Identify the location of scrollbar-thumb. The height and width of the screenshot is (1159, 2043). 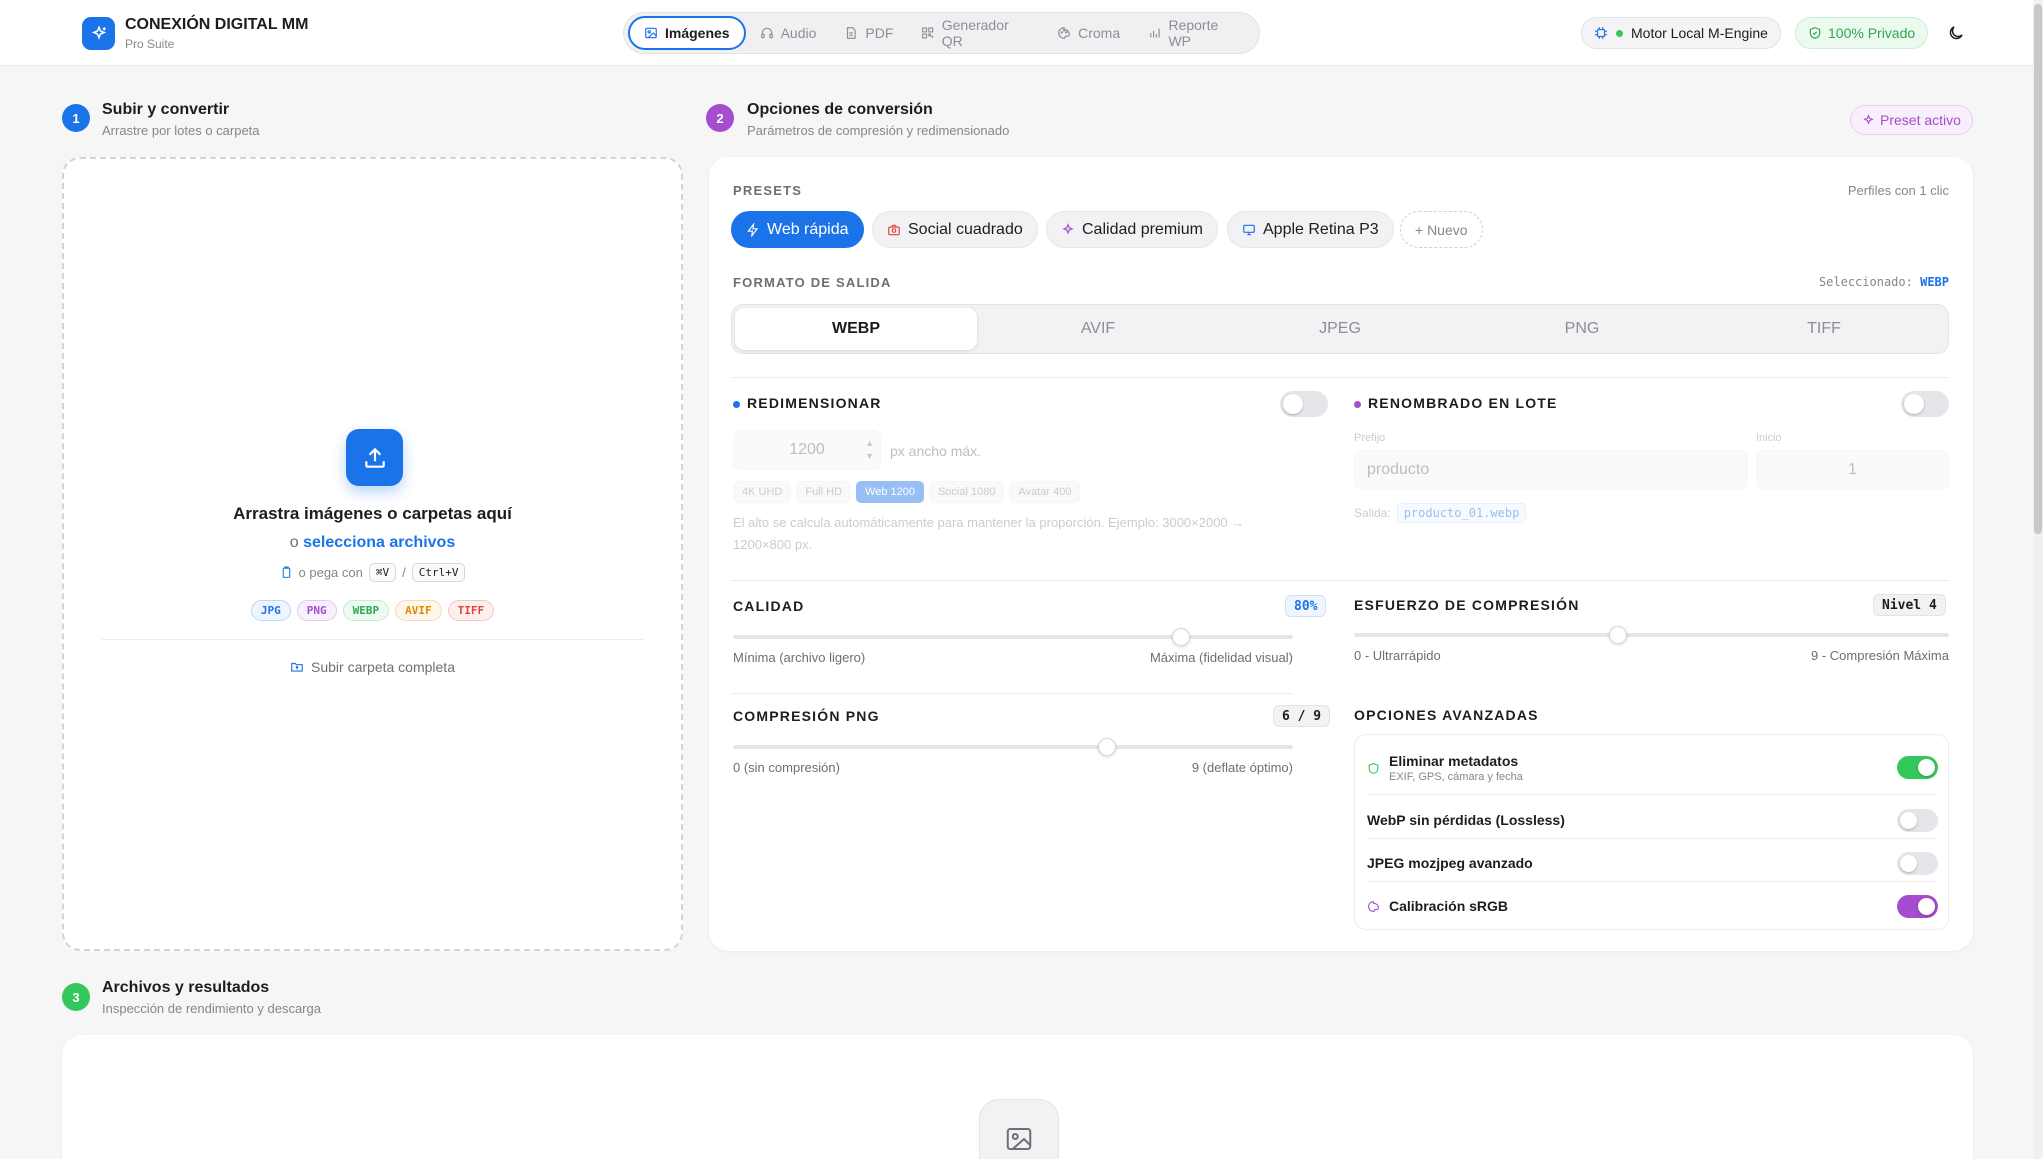
(2038, 269).